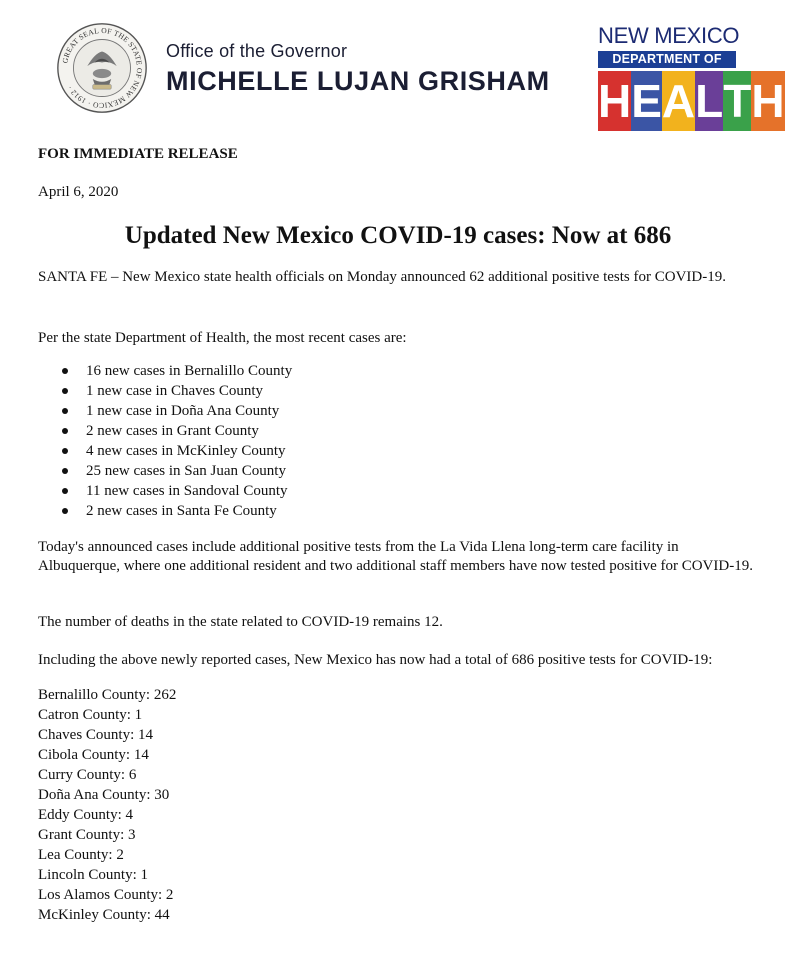 The height and width of the screenshot is (970, 796). Describe the element at coordinates (78, 192) in the screenshot. I see `release-date: April 6, 2020` at that location.